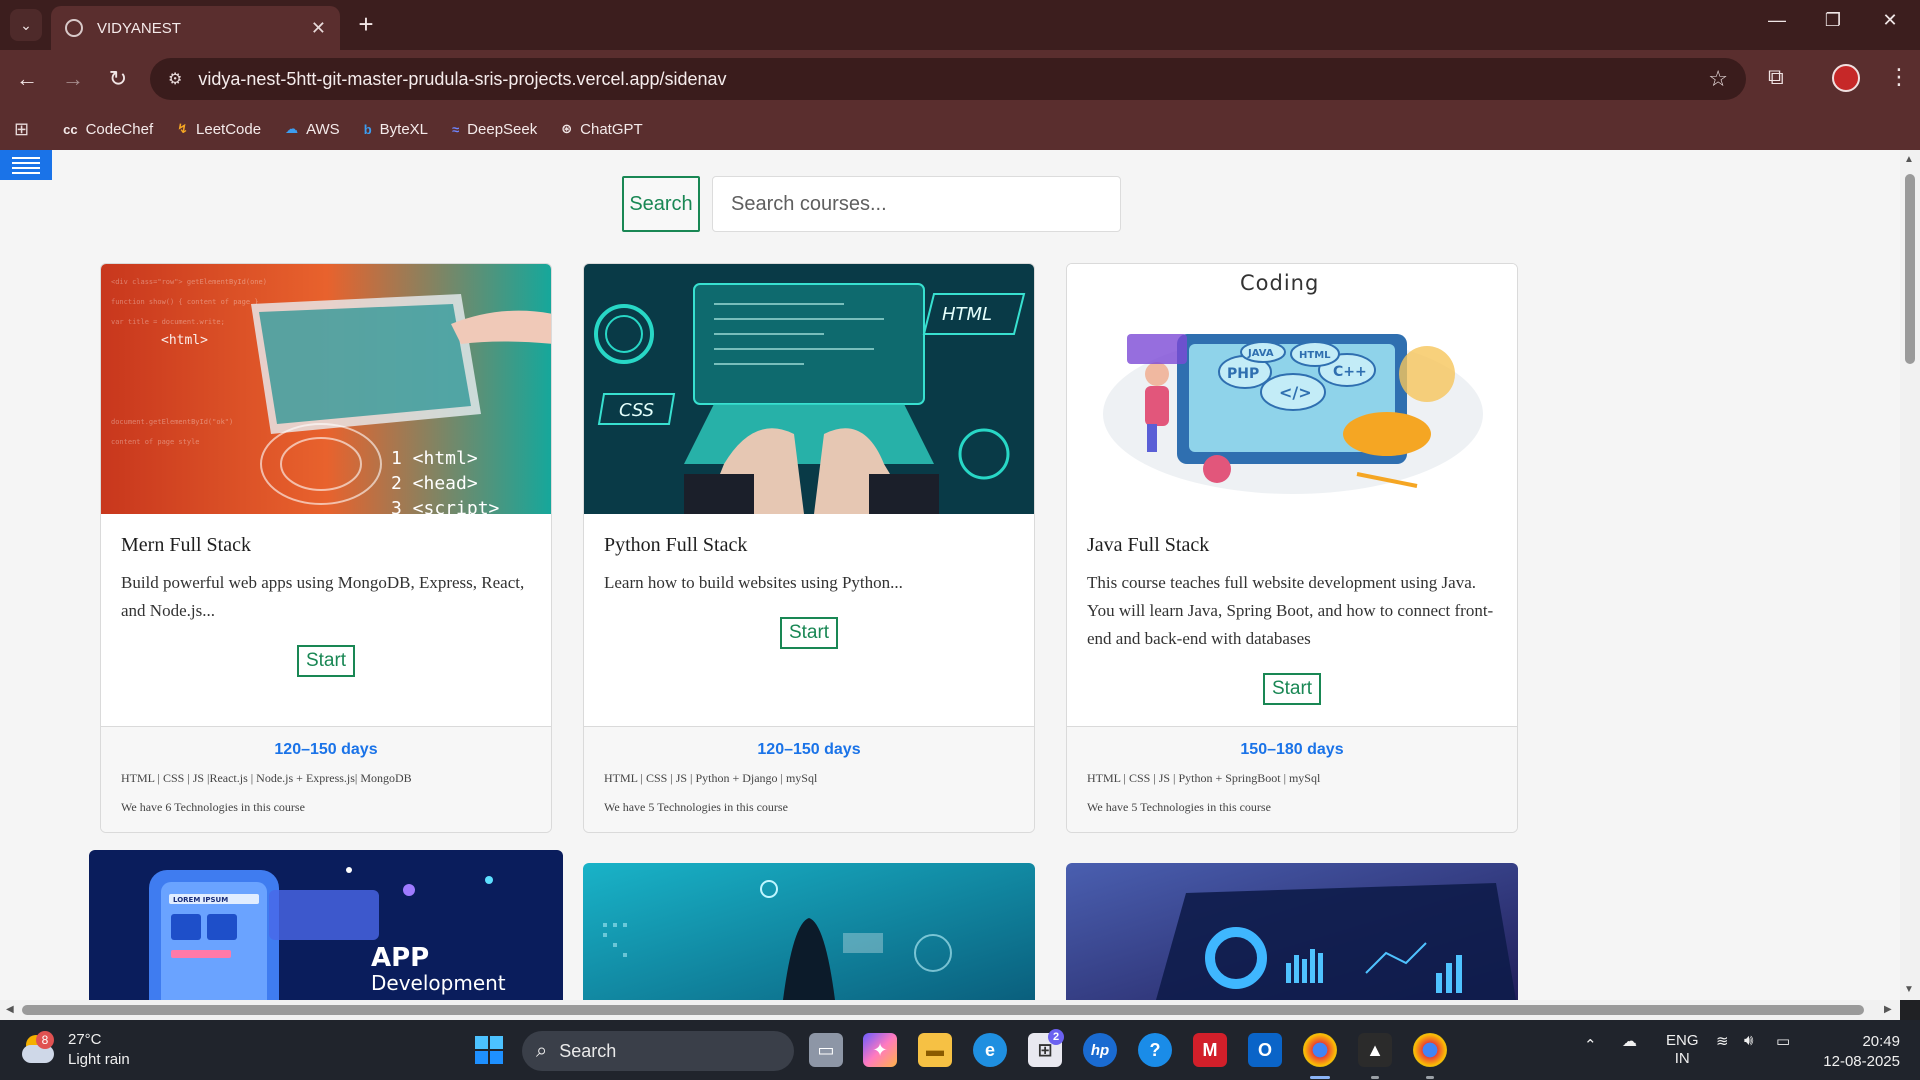  I want to click on svg-text: document.getElementById("ok"), so click(172, 422).